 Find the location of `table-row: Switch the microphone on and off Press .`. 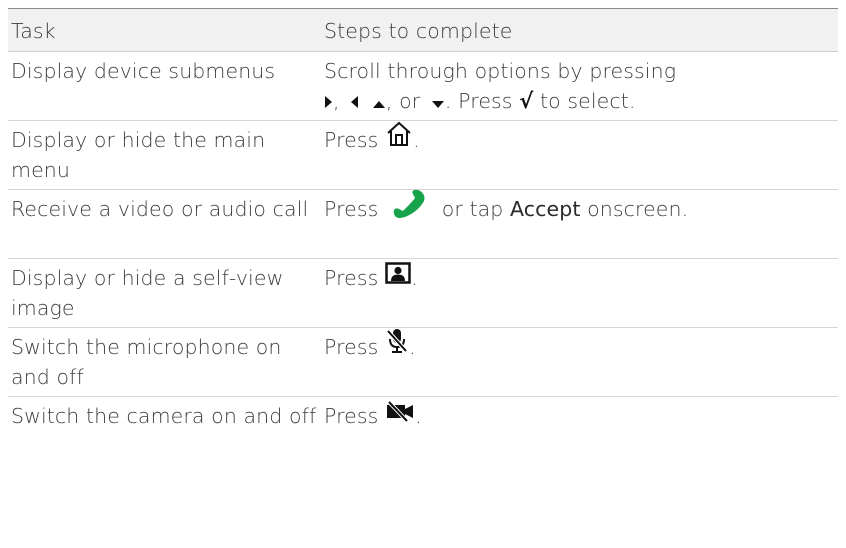

table-row: Switch the microphone on and off Press . is located at coordinates (423, 362).